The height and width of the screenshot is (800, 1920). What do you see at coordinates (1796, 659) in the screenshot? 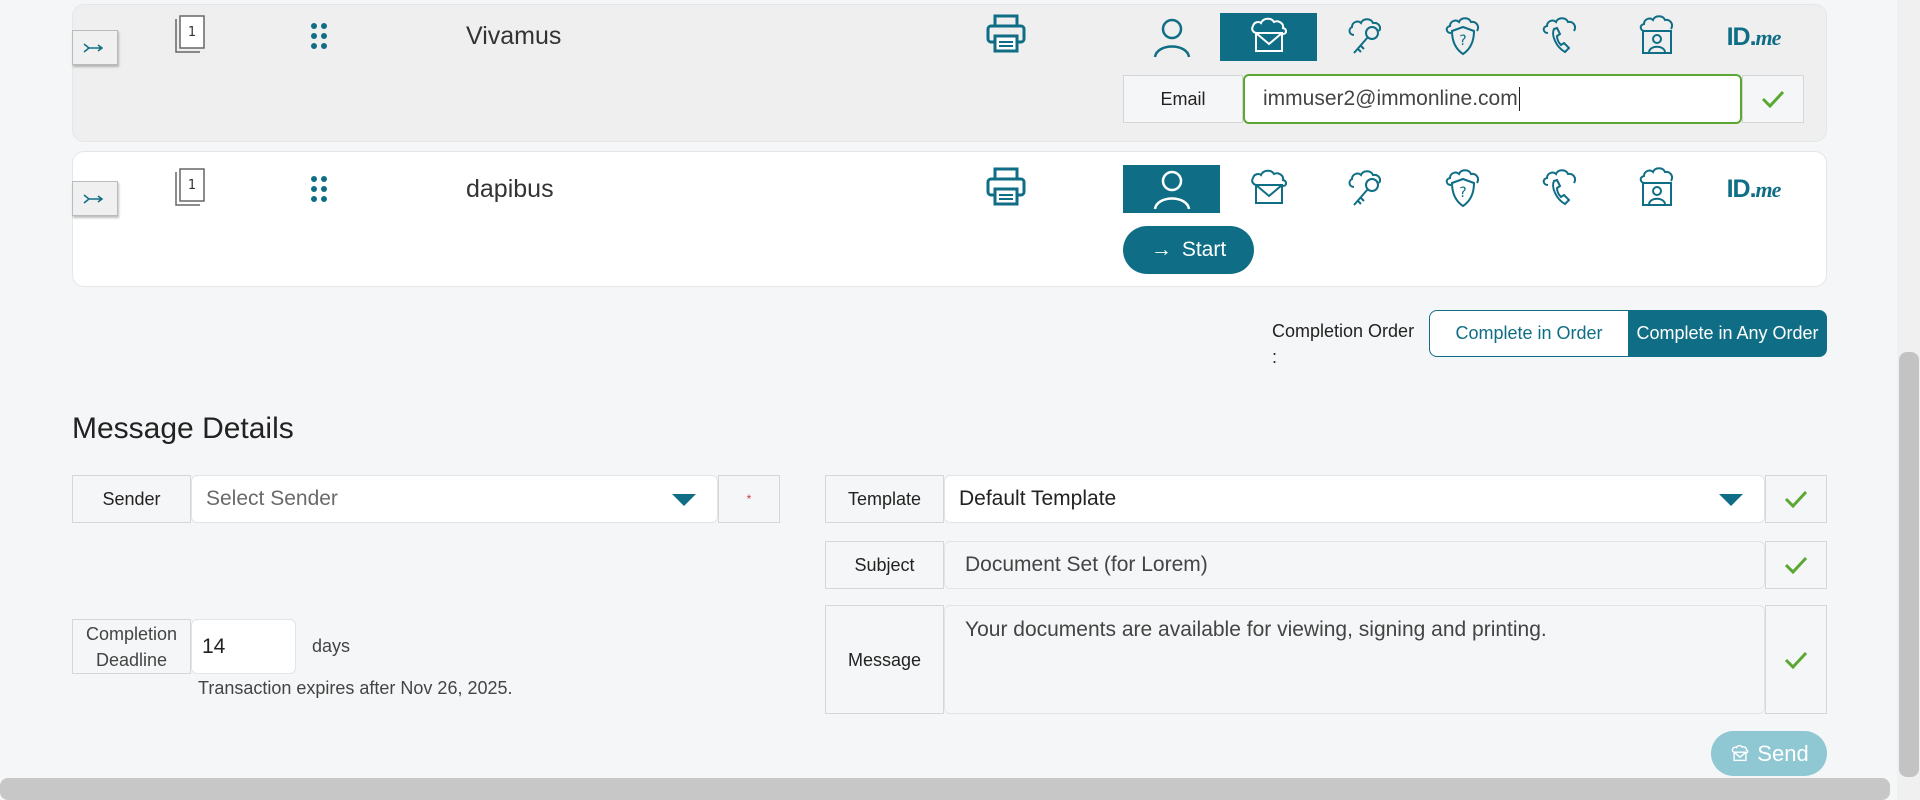
I see `message-valid-check-icon` at bounding box center [1796, 659].